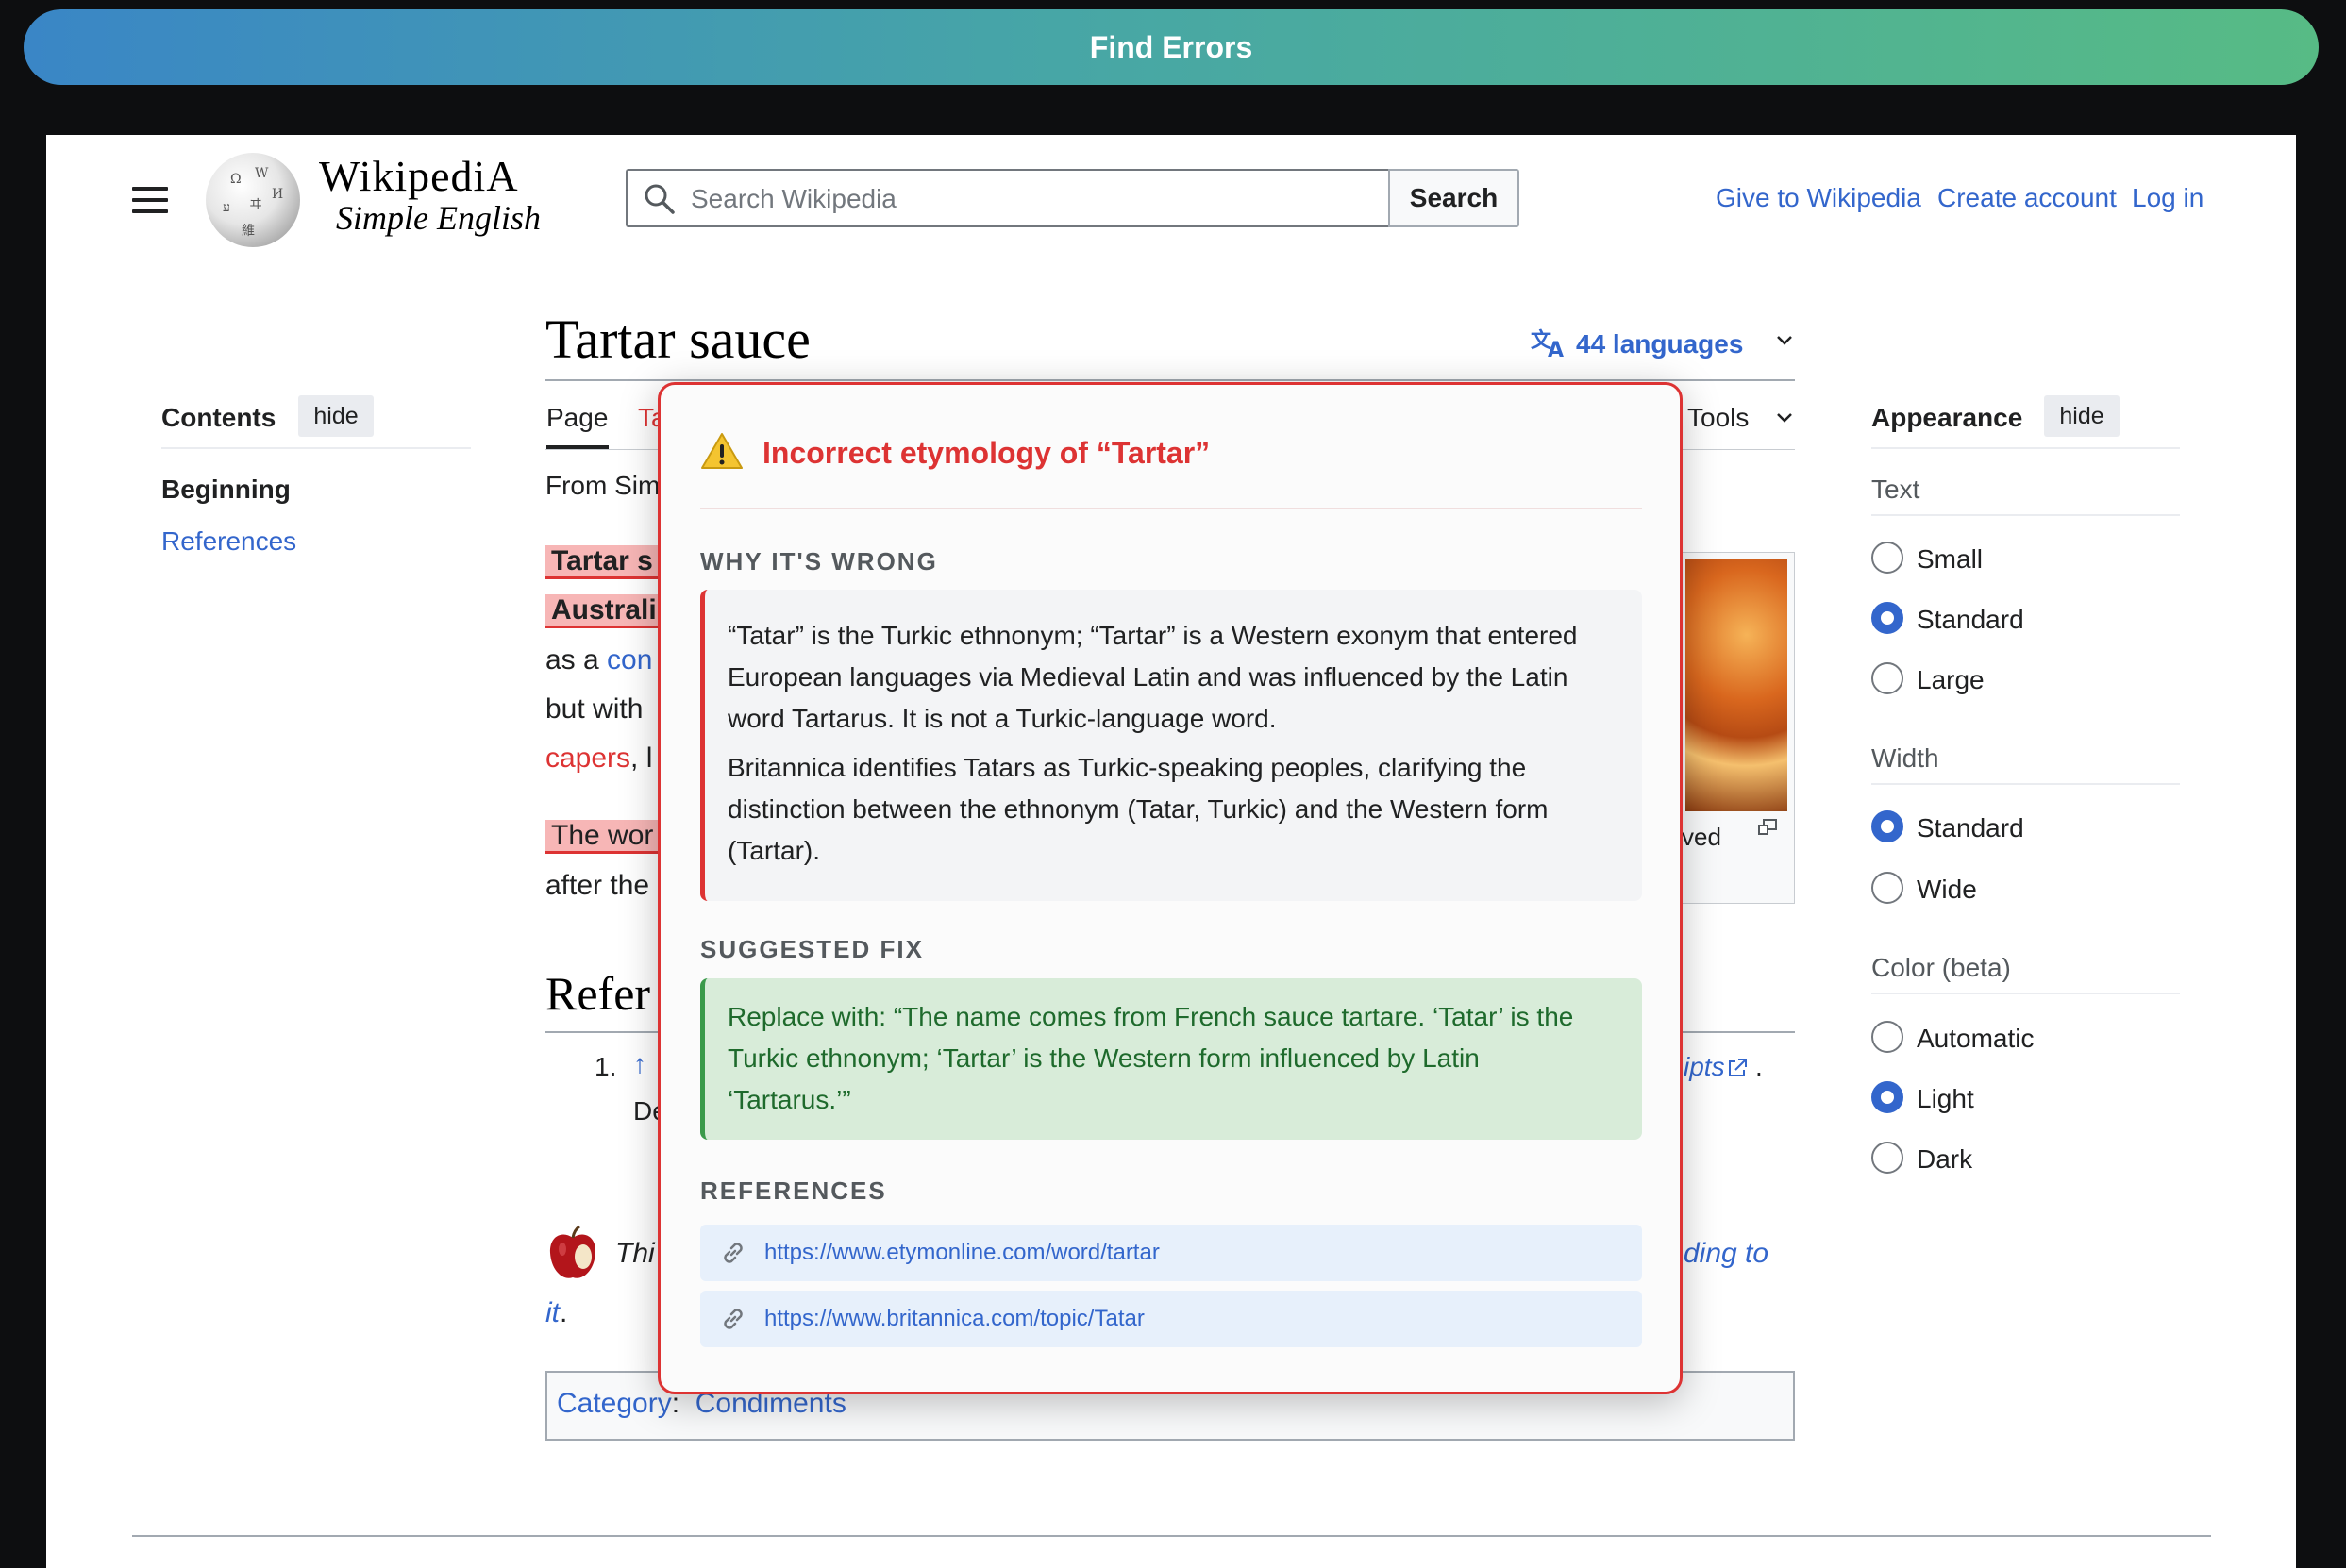 The width and height of the screenshot is (2346, 1568). I want to click on body-line: as a con, so click(598, 660).